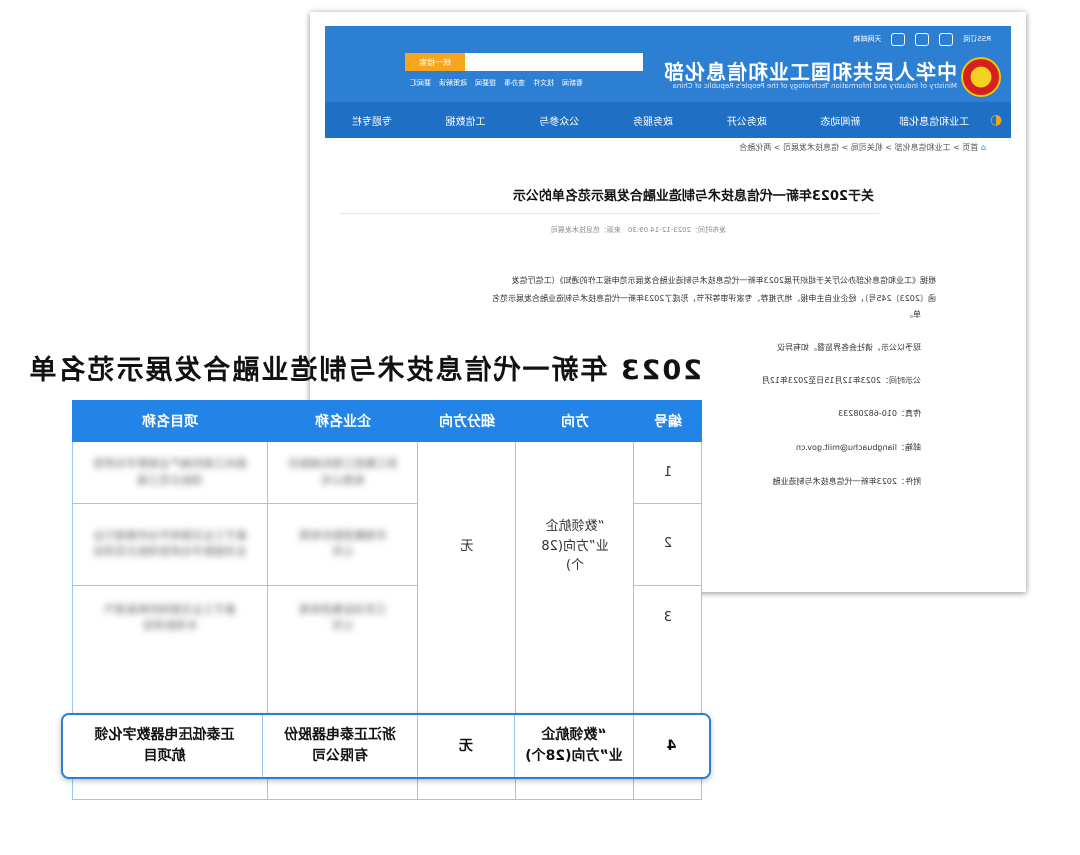 The width and height of the screenshot is (1080, 855). I want to click on header-direction: 方向, so click(575, 422).